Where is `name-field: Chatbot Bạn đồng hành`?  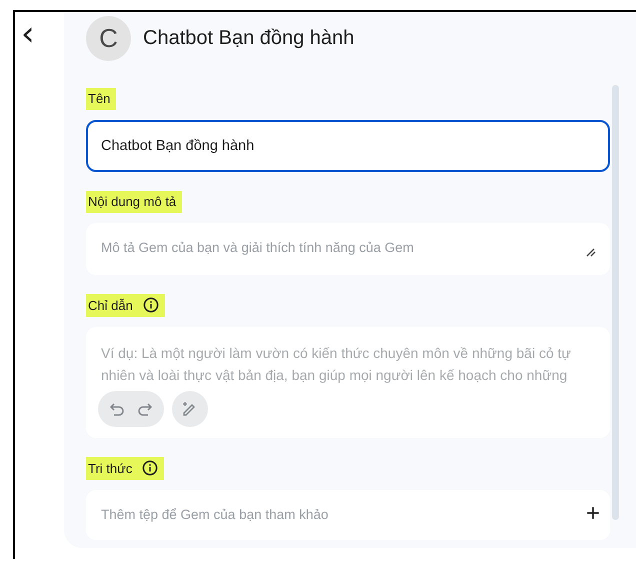 name-field: Chatbot Bạn đồng hành is located at coordinates (348, 146).